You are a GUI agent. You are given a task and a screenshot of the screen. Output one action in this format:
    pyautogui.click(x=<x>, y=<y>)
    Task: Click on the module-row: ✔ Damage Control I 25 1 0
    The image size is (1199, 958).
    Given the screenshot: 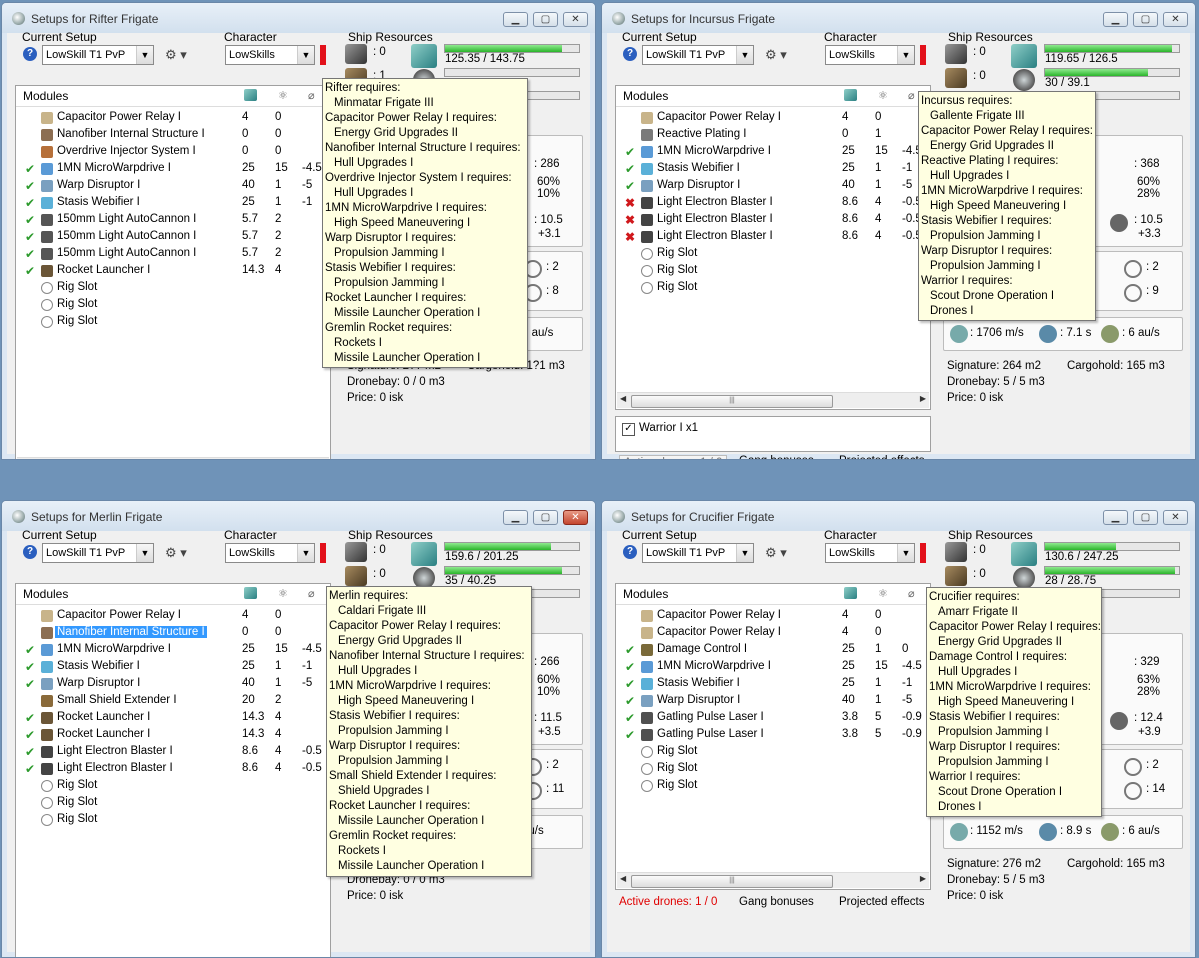 What is the action you would take?
    pyautogui.click(x=773, y=650)
    